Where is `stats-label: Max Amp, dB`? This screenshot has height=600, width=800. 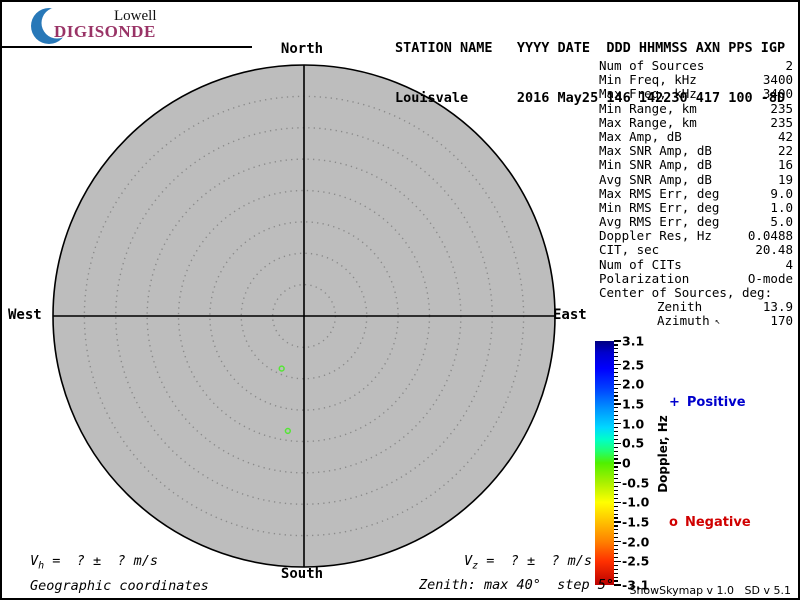
stats-label: Max Amp, dB is located at coordinates (640, 136).